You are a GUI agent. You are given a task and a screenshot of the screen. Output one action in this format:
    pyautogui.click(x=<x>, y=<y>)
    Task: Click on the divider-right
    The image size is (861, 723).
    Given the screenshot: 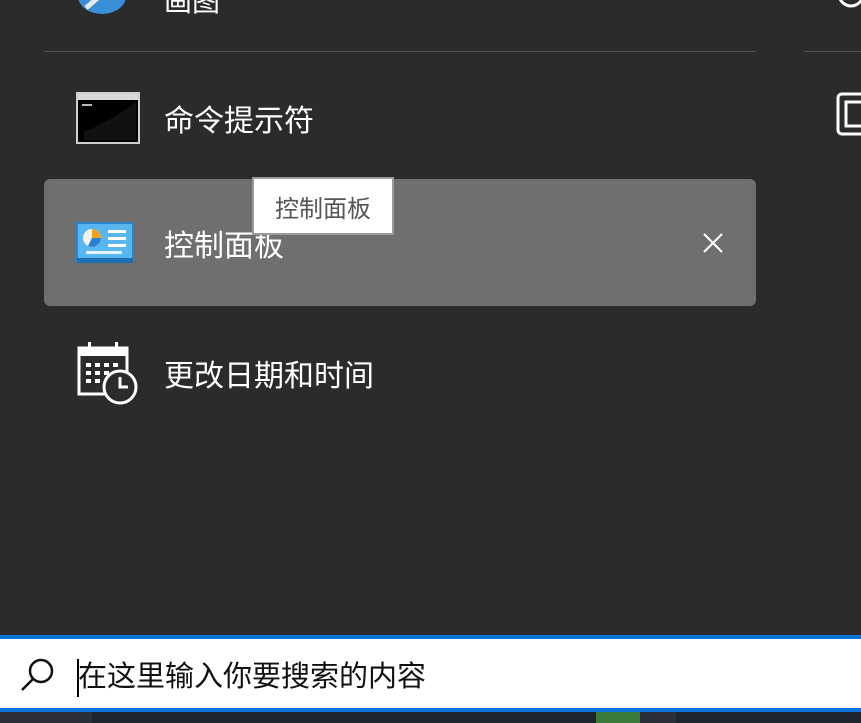 What is the action you would take?
    pyautogui.click(x=832, y=51)
    